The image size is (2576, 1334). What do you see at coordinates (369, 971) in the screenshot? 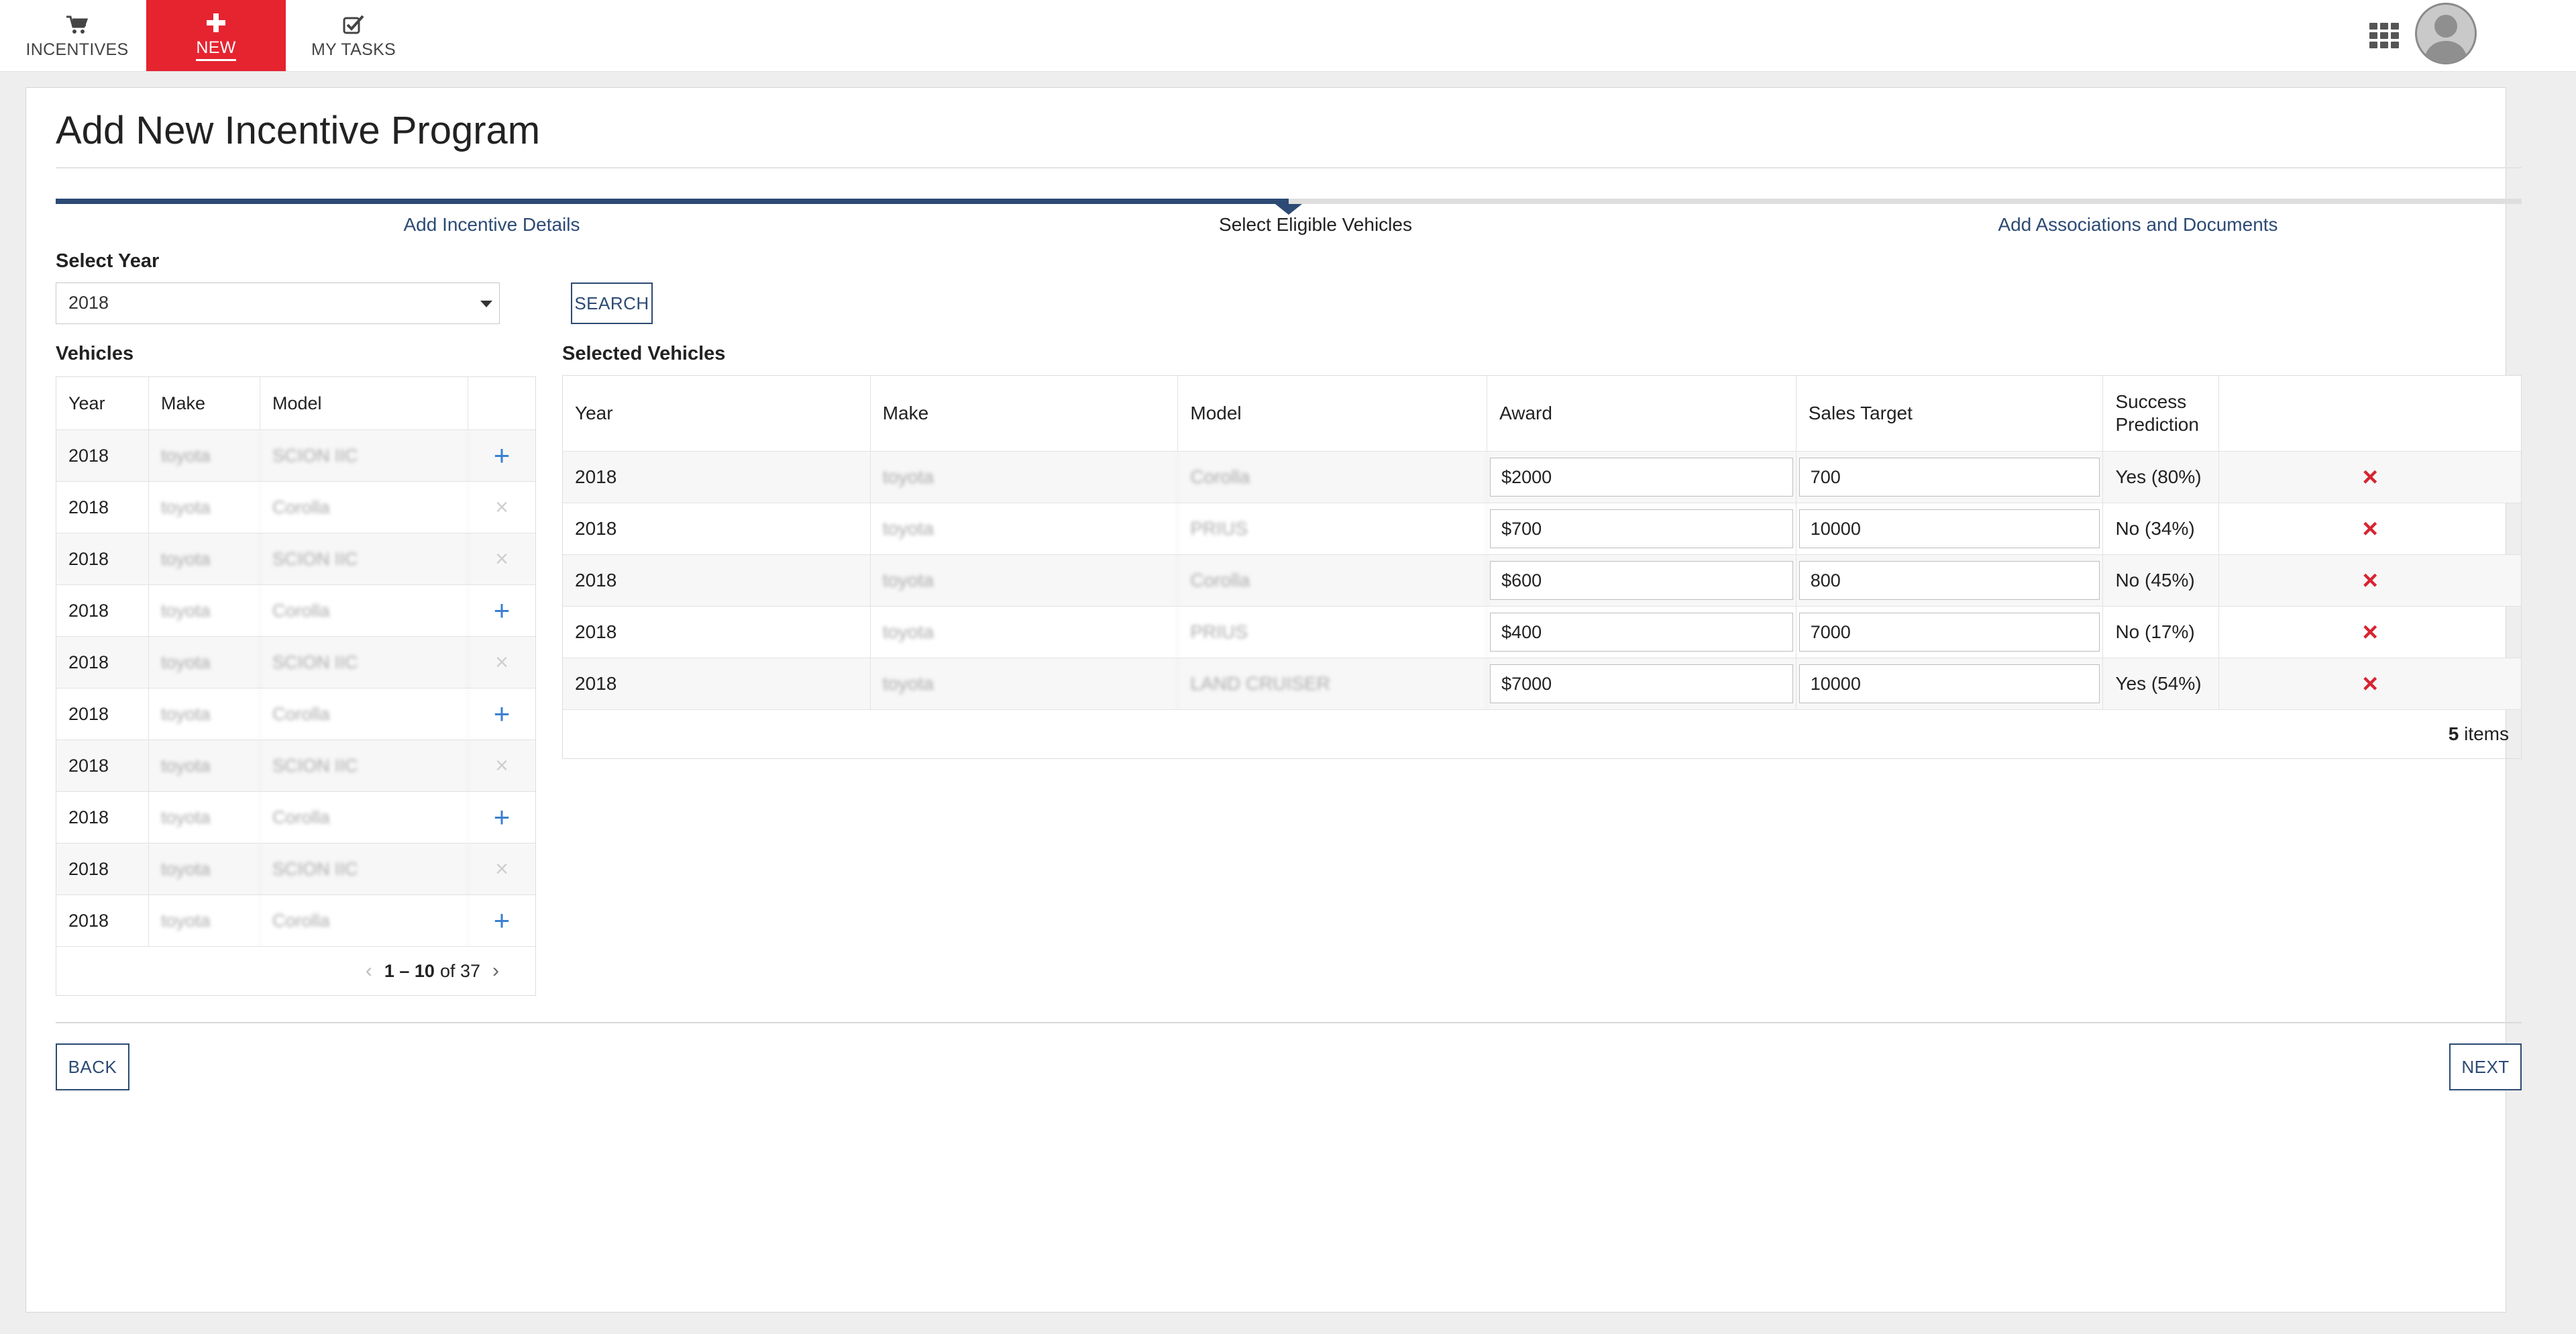
I see `chevron-left-icon: ‹` at bounding box center [369, 971].